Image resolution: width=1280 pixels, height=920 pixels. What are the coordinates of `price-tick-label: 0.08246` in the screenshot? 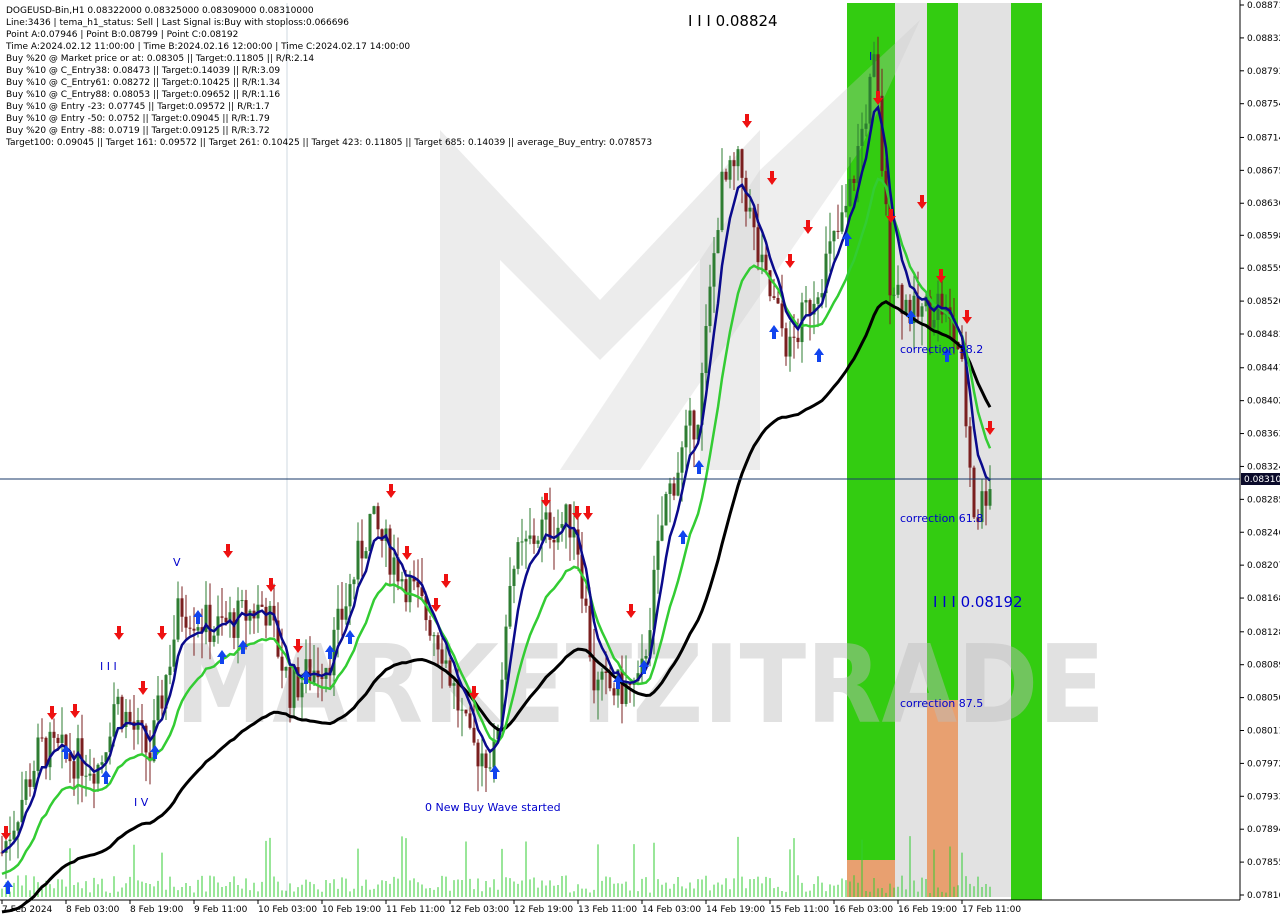 It's located at (1263, 533).